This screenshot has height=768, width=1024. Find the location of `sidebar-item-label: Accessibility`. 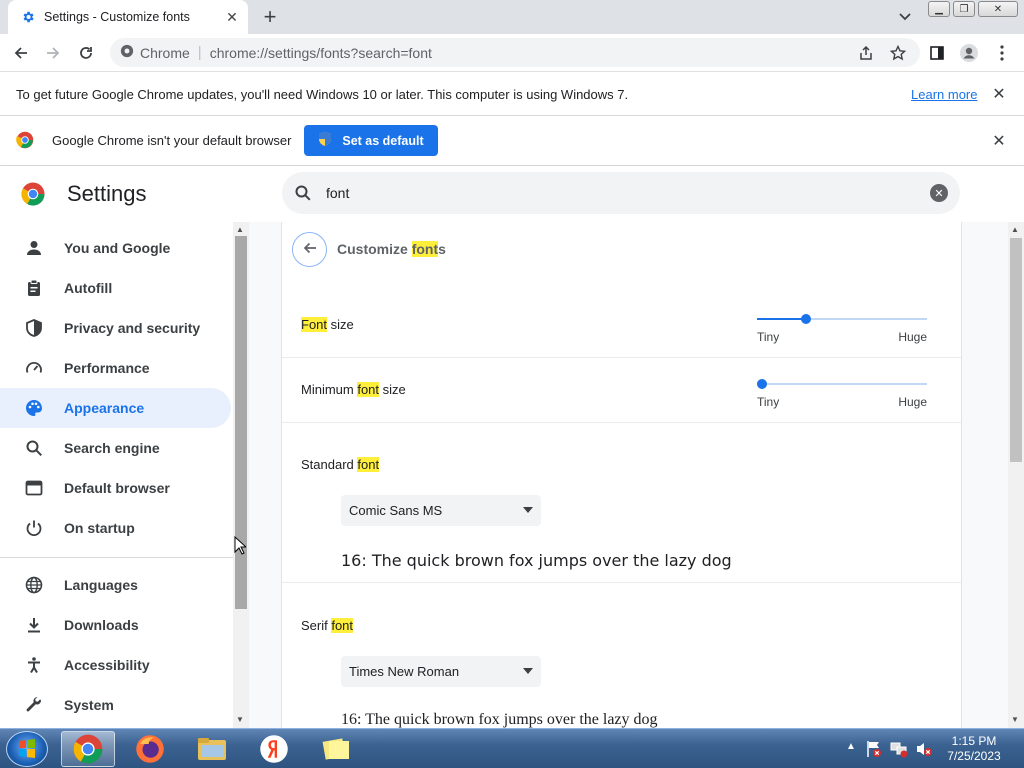

sidebar-item-label: Accessibility is located at coordinates (107, 665).